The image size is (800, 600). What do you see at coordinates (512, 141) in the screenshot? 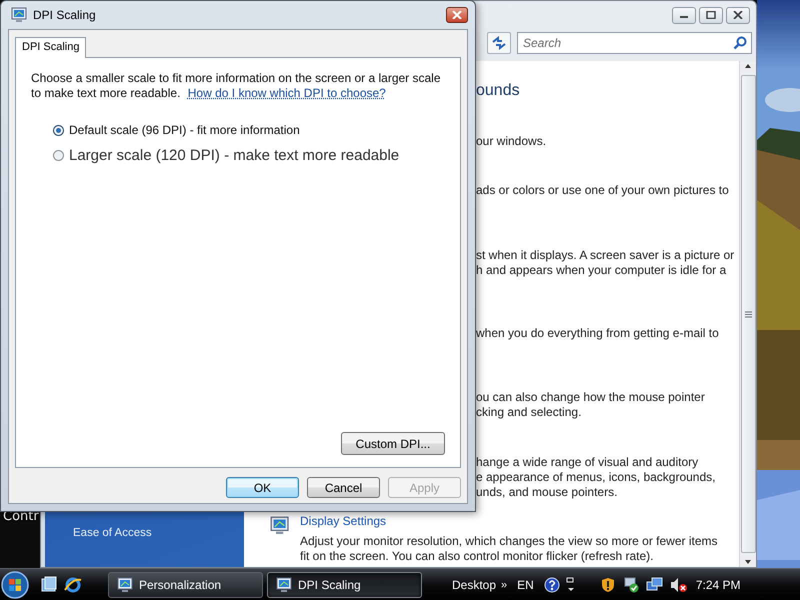
I see `description-text: our windows.` at bounding box center [512, 141].